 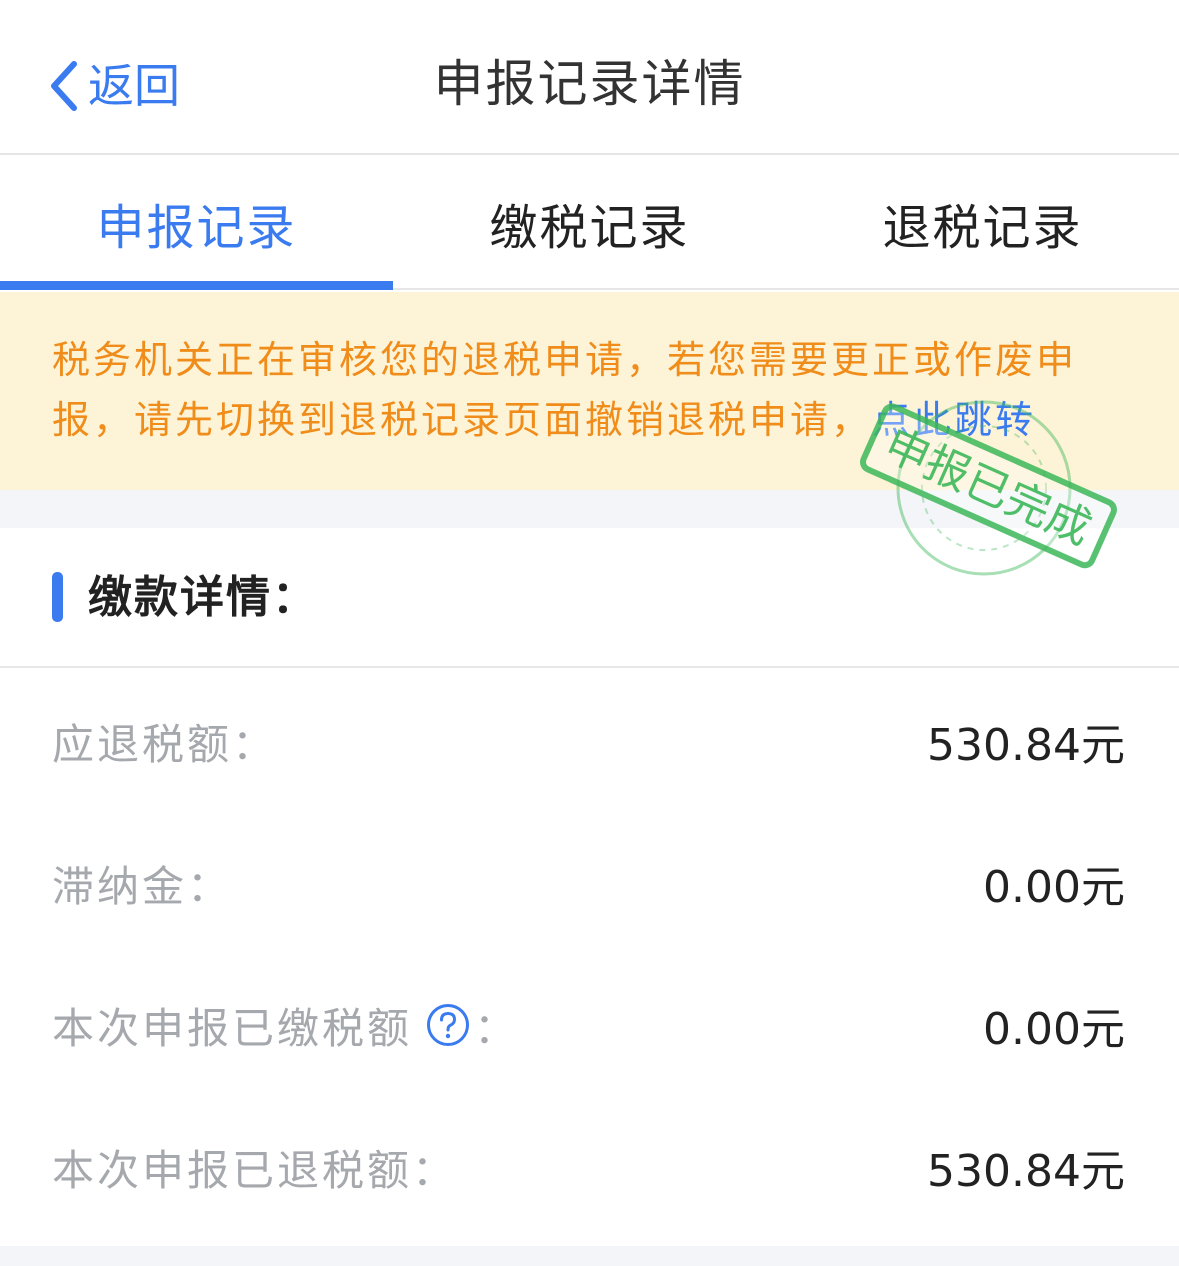 What do you see at coordinates (589, 1167) in the screenshot?
I see `detail-row-refunded-tax: 本次申报已退税额： 530.84元` at bounding box center [589, 1167].